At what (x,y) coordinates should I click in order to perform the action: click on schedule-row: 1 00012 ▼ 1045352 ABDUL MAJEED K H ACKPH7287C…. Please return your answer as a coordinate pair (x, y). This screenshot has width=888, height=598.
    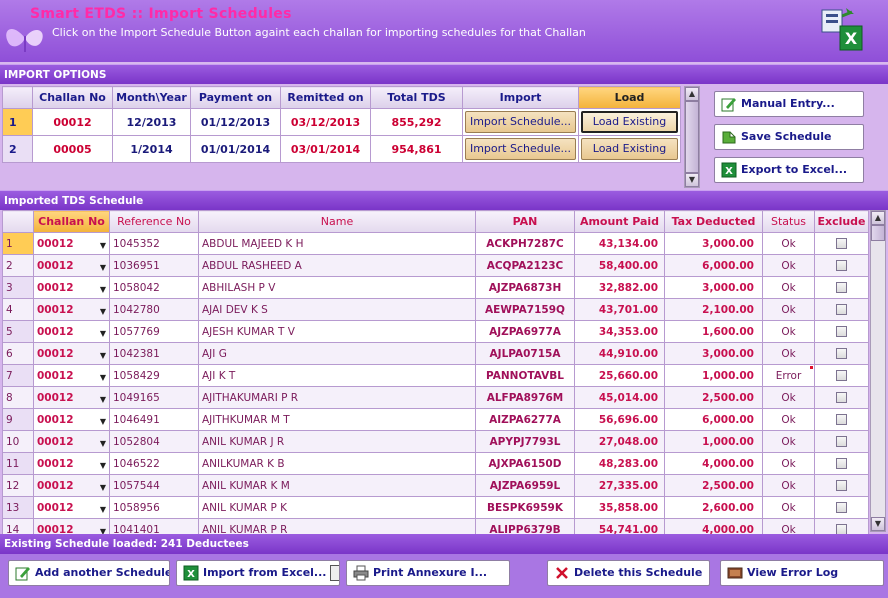
    Looking at the image, I should click on (435, 243).